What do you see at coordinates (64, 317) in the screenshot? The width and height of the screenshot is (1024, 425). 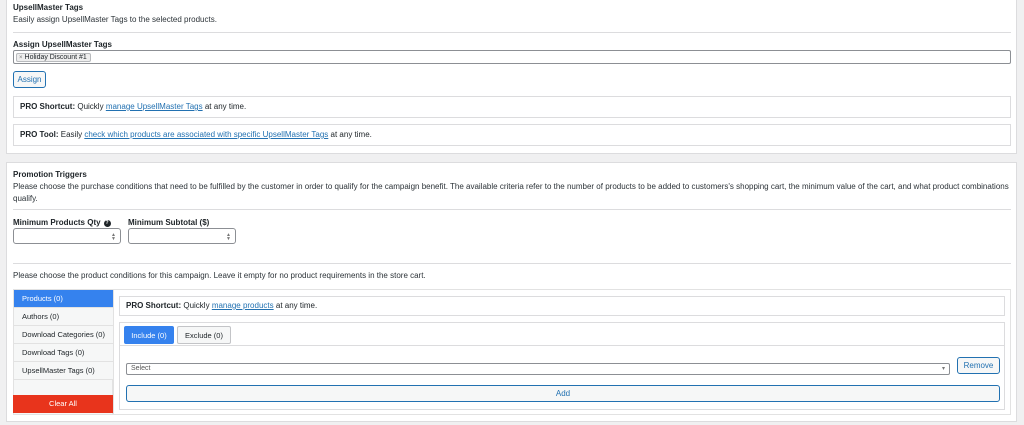 I see `sidebar-item-authors: Authors (0)` at bounding box center [64, 317].